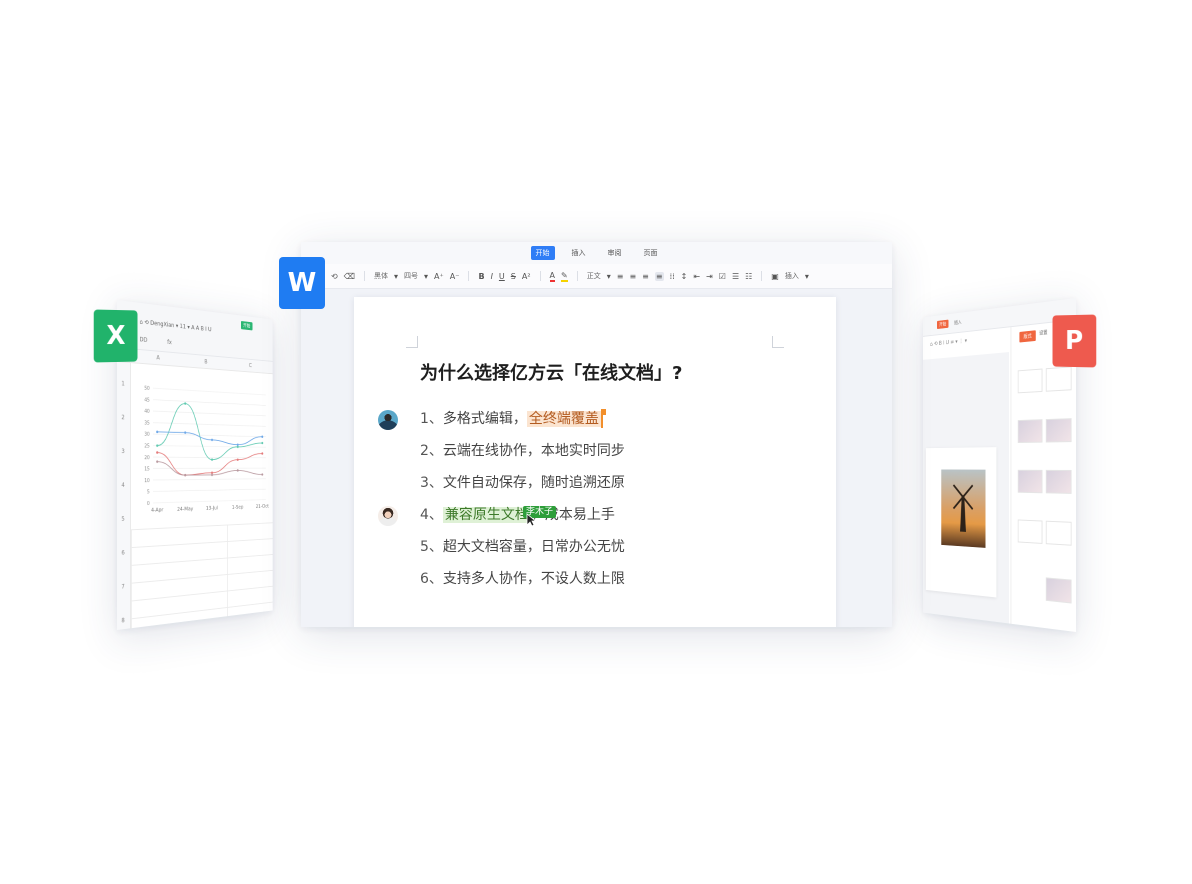 The width and height of the screenshot is (1192, 884). I want to click on slide-canvas, so click(966, 488).